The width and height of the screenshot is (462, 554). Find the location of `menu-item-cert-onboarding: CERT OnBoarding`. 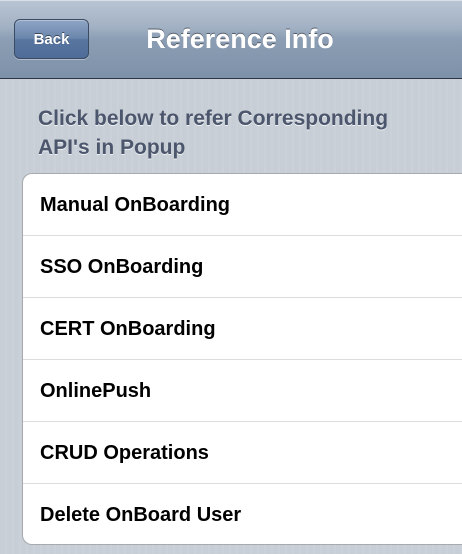

menu-item-cert-onboarding: CERT OnBoarding is located at coordinates (242, 329).